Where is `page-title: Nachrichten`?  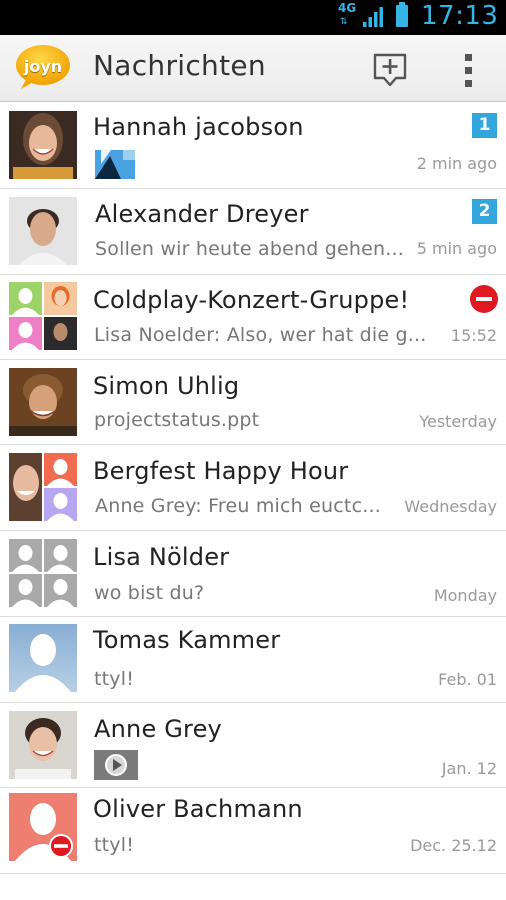 page-title: Nachrichten is located at coordinates (179, 65).